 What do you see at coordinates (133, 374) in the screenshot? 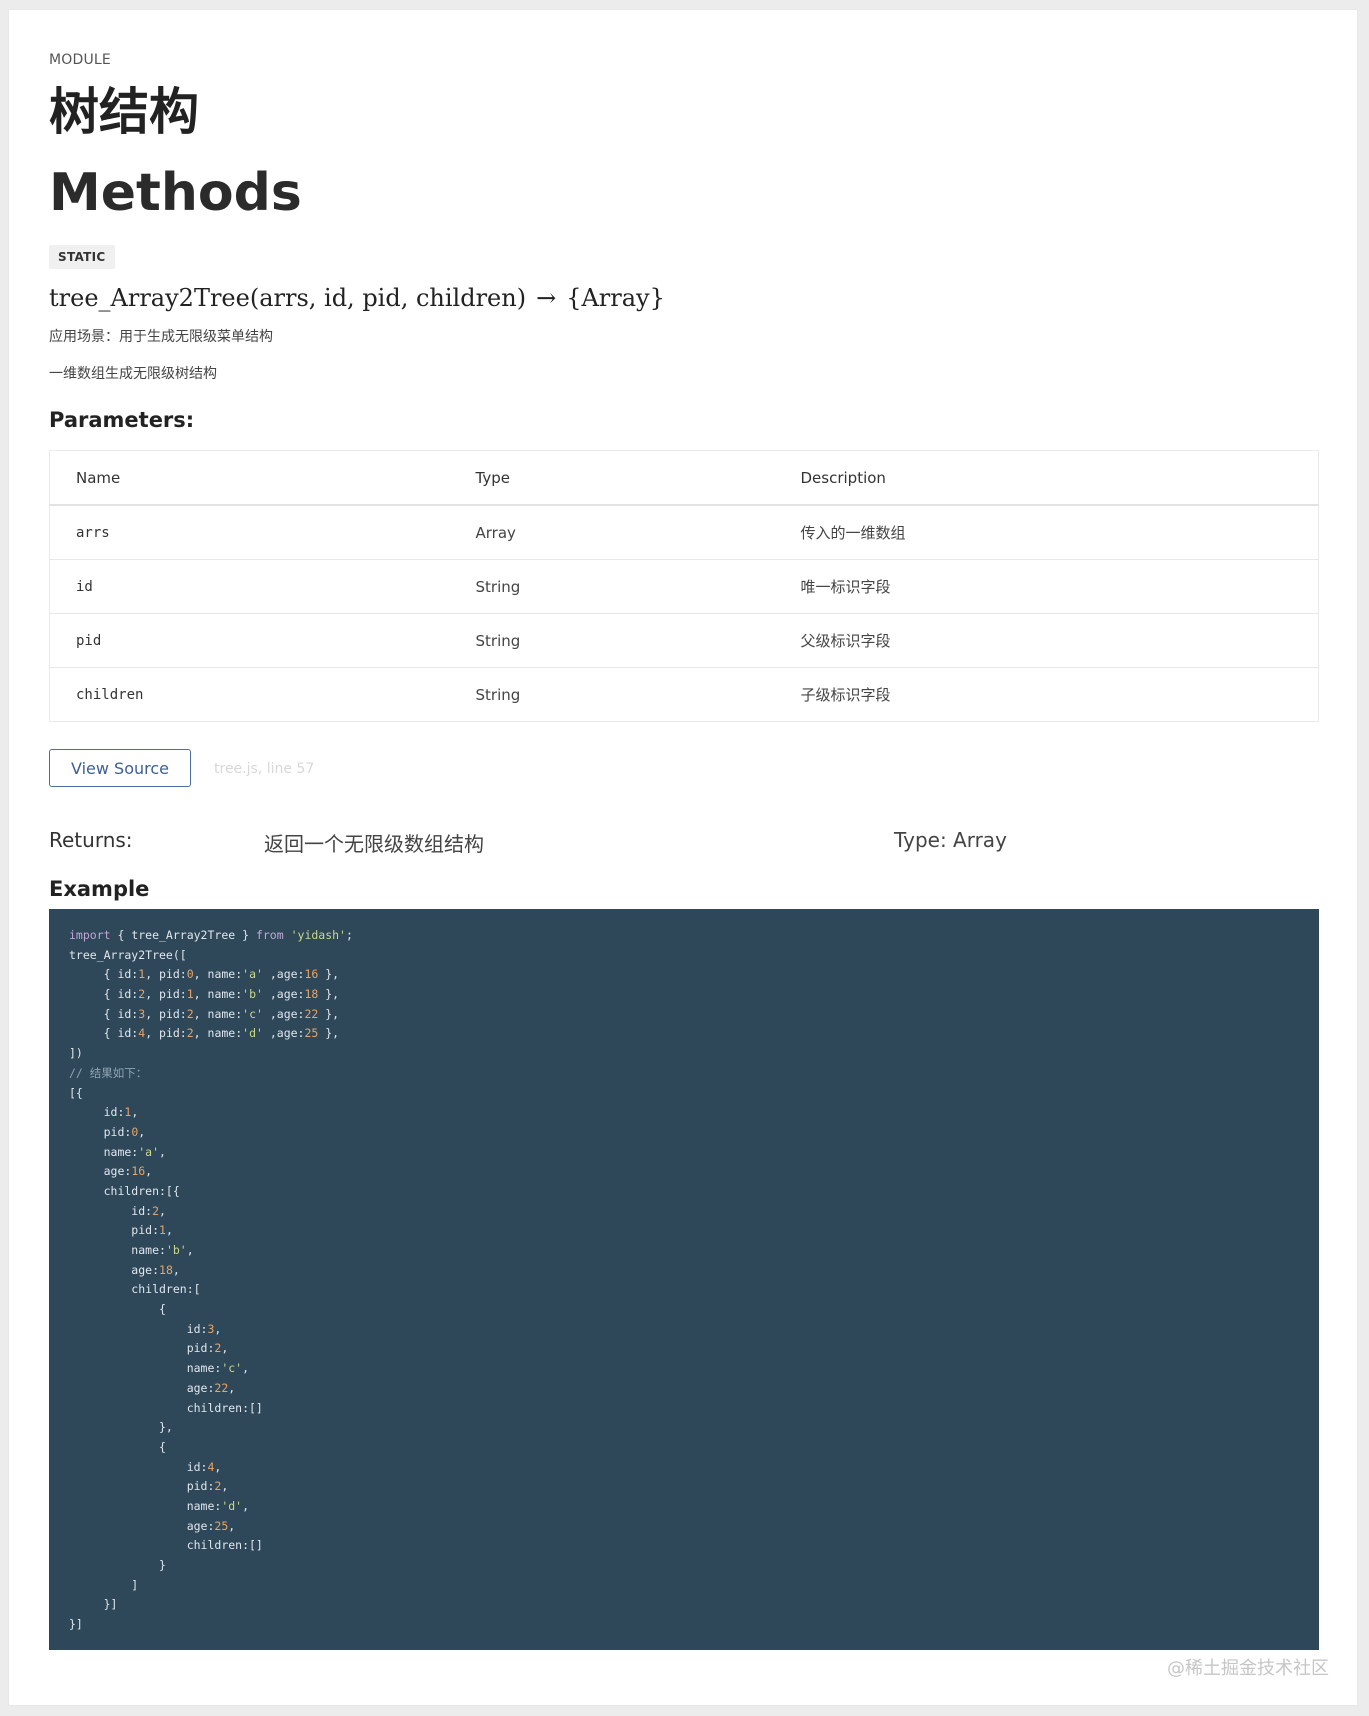
I see `method-summary-description: 一维数组生成无限级树结构` at bounding box center [133, 374].